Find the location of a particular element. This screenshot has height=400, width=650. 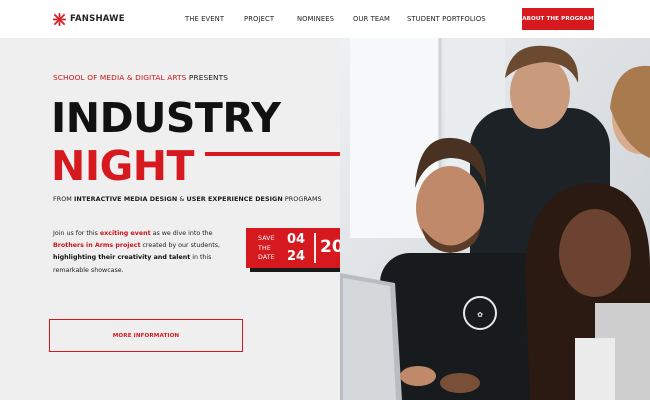

programs-suffix: PROGRAMS is located at coordinates (302, 199).